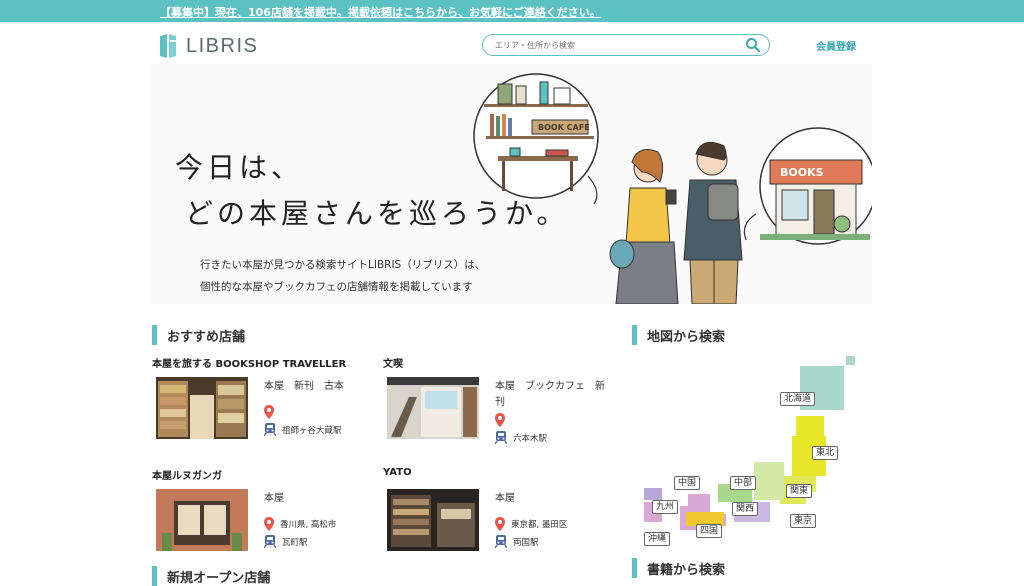  What do you see at coordinates (807, 186) in the screenshot?
I see `bookstore-scene: BOOKS` at bounding box center [807, 186].